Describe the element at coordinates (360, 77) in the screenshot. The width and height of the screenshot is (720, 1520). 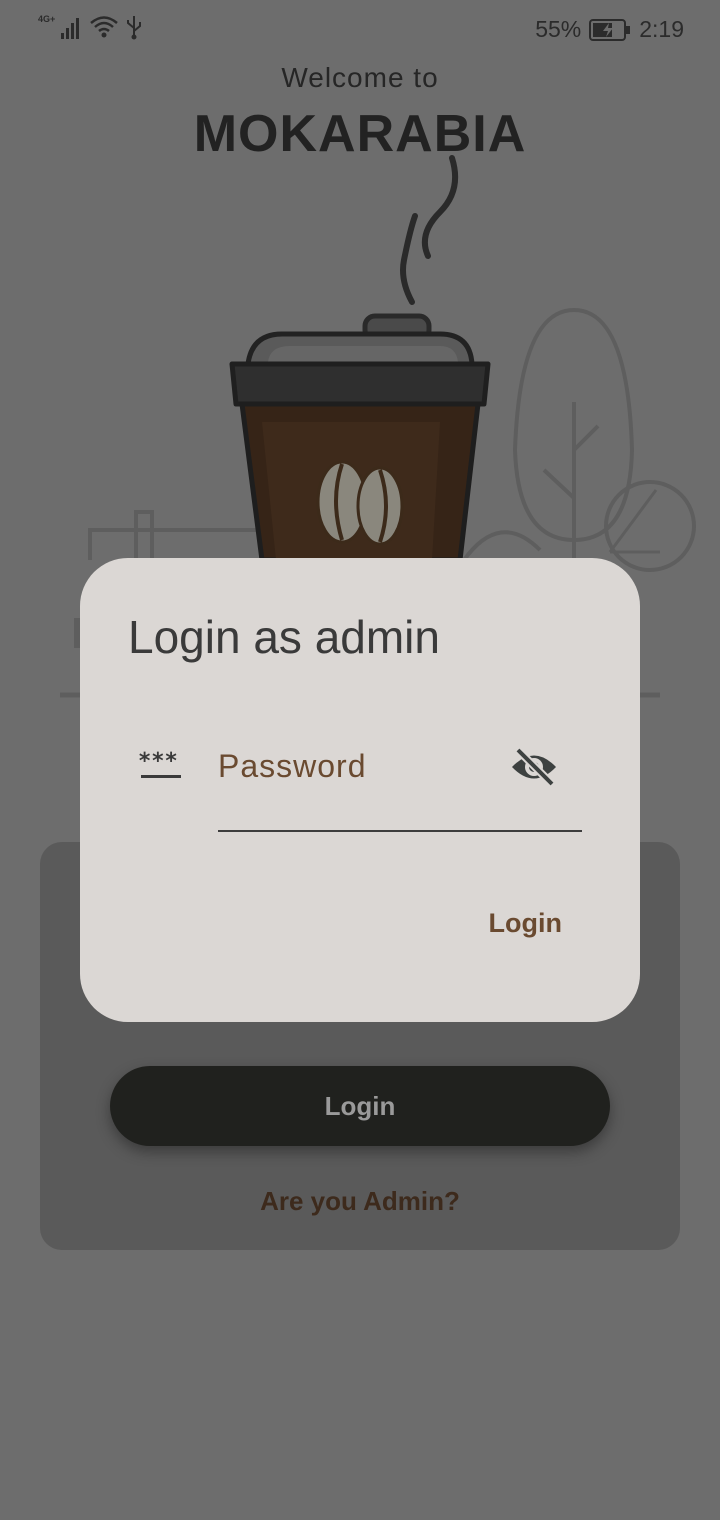
I see `welcome-text: Welcome to` at that location.